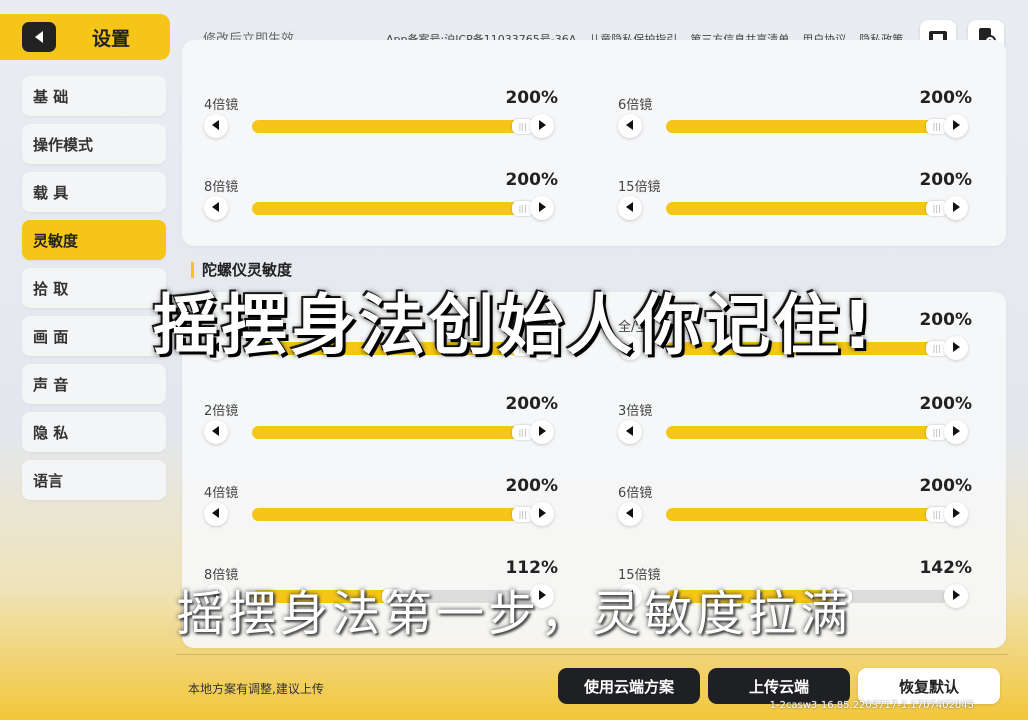  Describe the element at coordinates (786, 201) in the screenshot. I see `sensitivity-slider-row: 15倍镜 200% |||` at that location.